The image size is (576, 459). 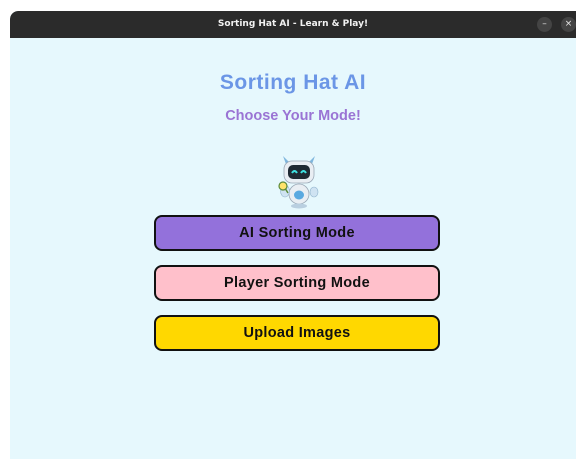 I want to click on upload-images-button: Upload Images, so click(x=297, y=333).